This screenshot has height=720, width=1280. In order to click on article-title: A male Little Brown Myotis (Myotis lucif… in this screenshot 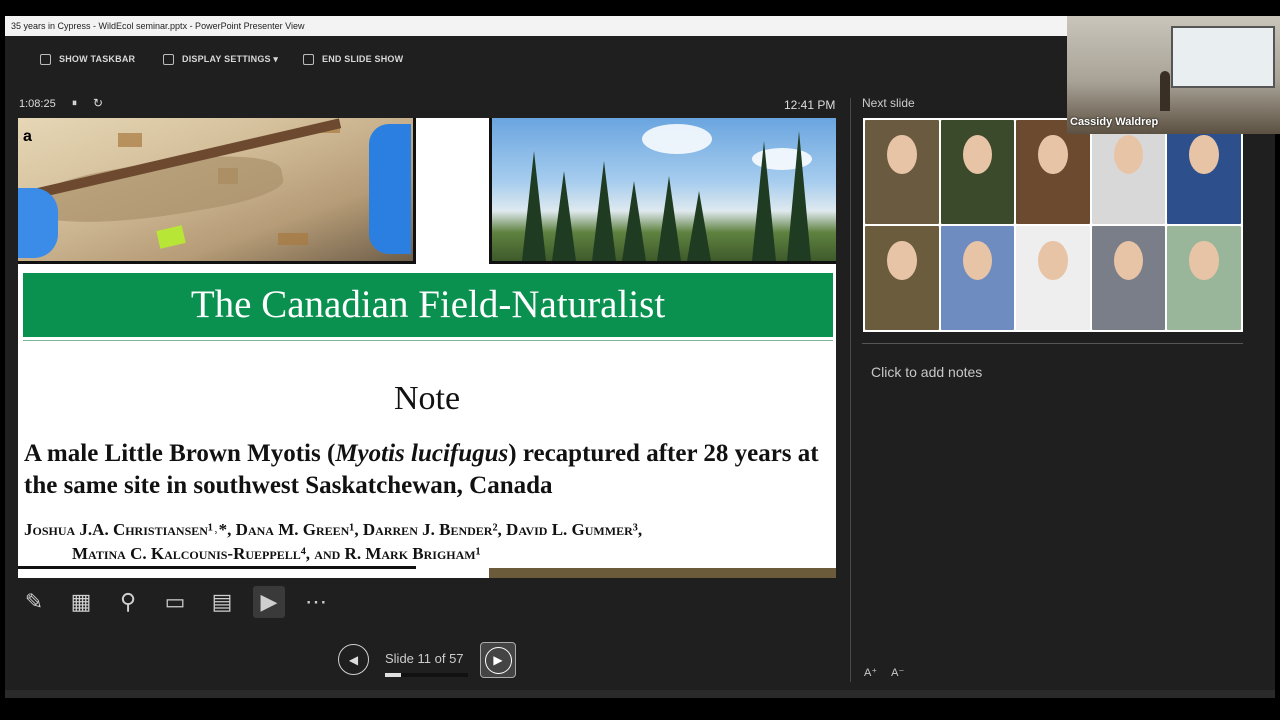, I will do `click(421, 469)`.